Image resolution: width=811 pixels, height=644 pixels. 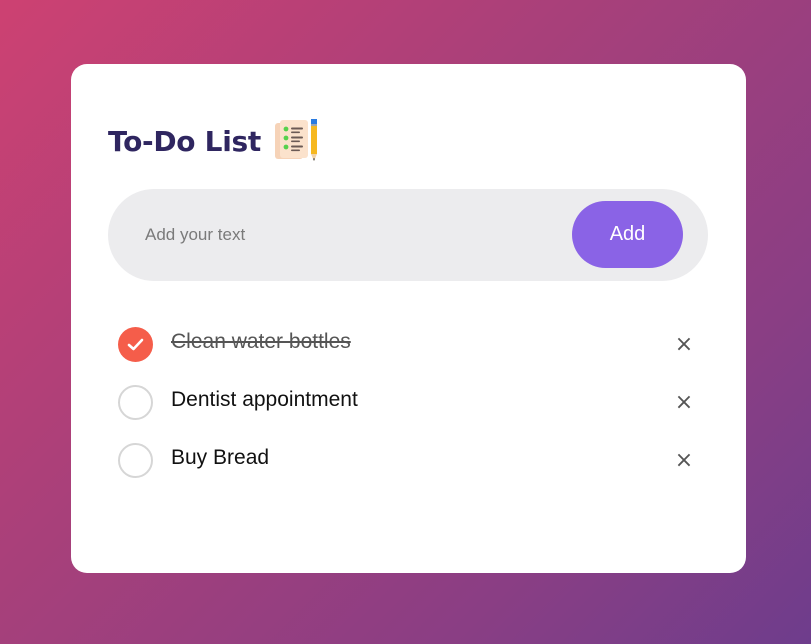 I want to click on checkmark-icon, so click(x=135, y=344).